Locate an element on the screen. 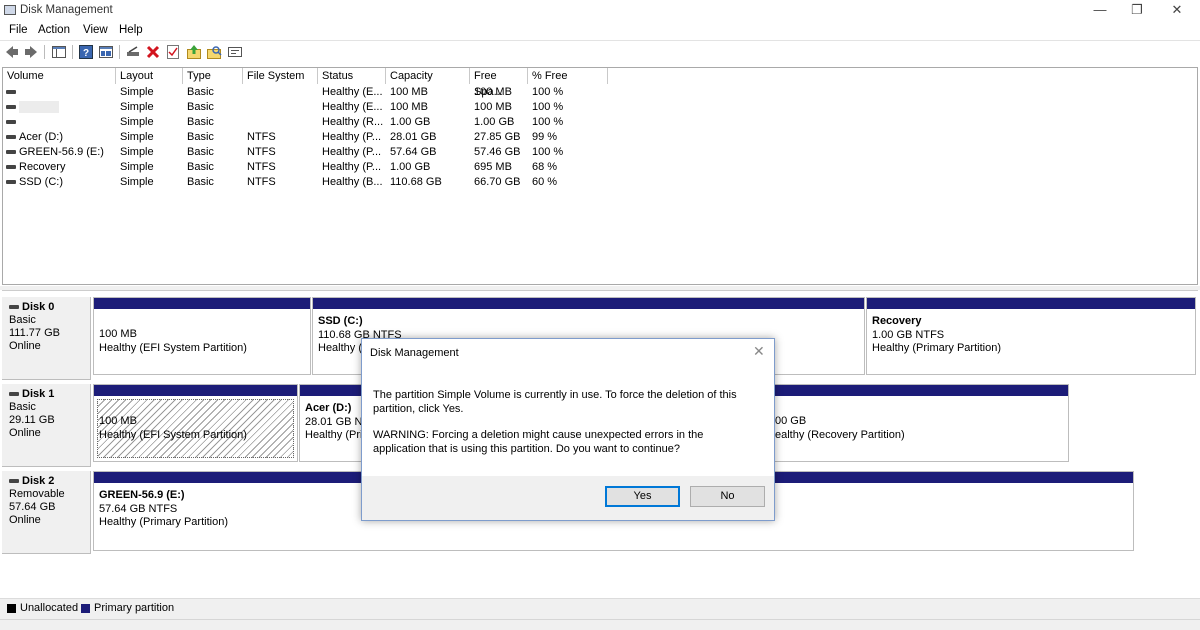  cell-volume is located at coordinates (59, 107).